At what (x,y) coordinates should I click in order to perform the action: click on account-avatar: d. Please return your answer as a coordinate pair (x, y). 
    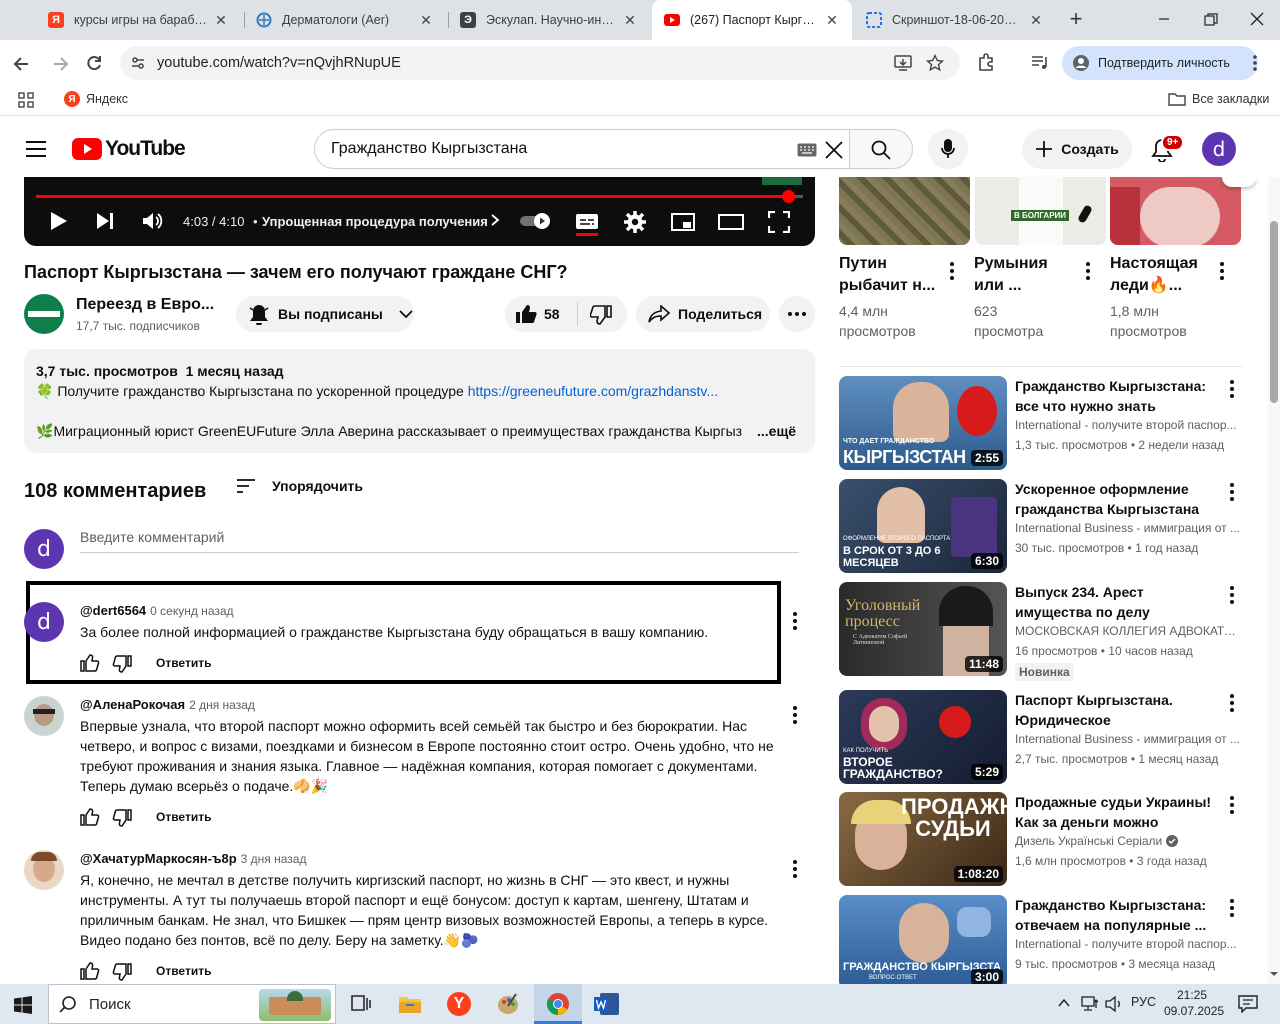
    Looking at the image, I should click on (1219, 149).